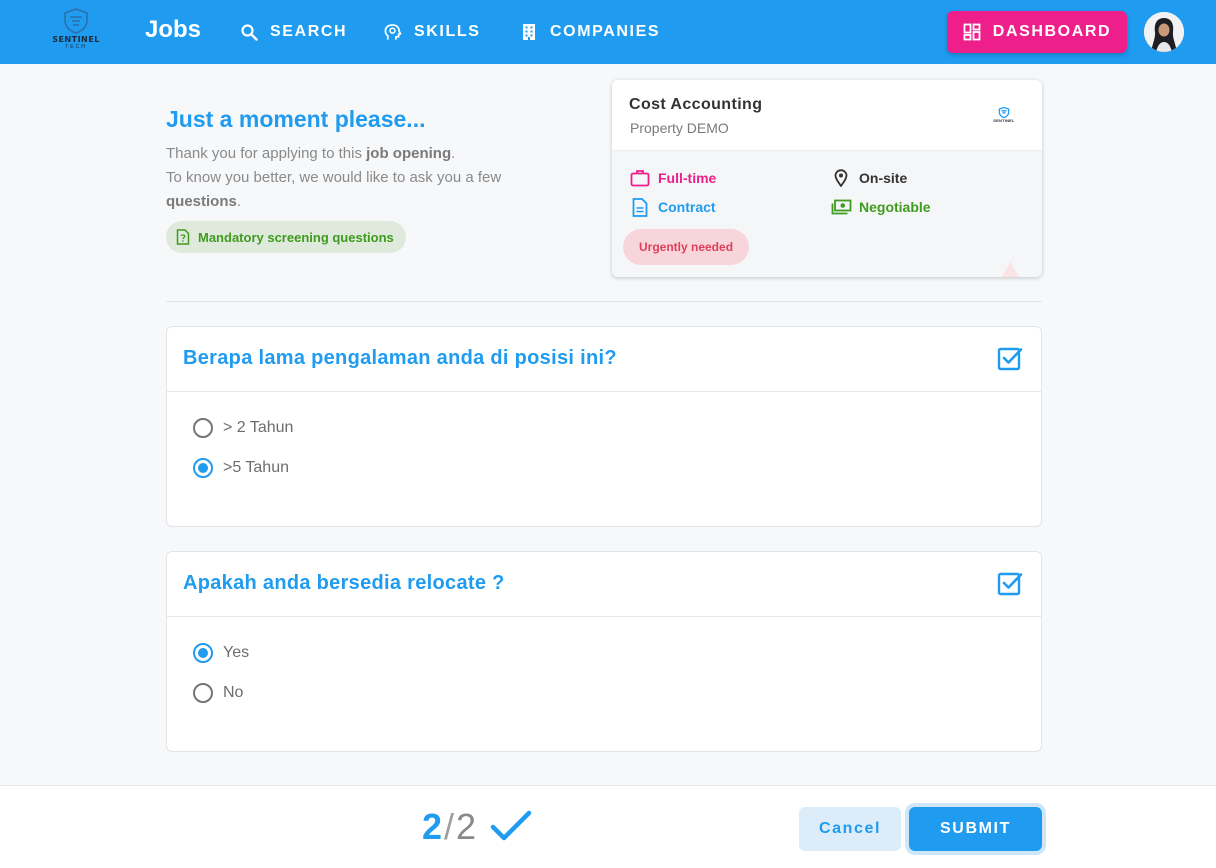 The width and height of the screenshot is (1216, 868). I want to click on job-card-header: Cost Accounting Property DEMO SENTINEL, so click(827, 115).